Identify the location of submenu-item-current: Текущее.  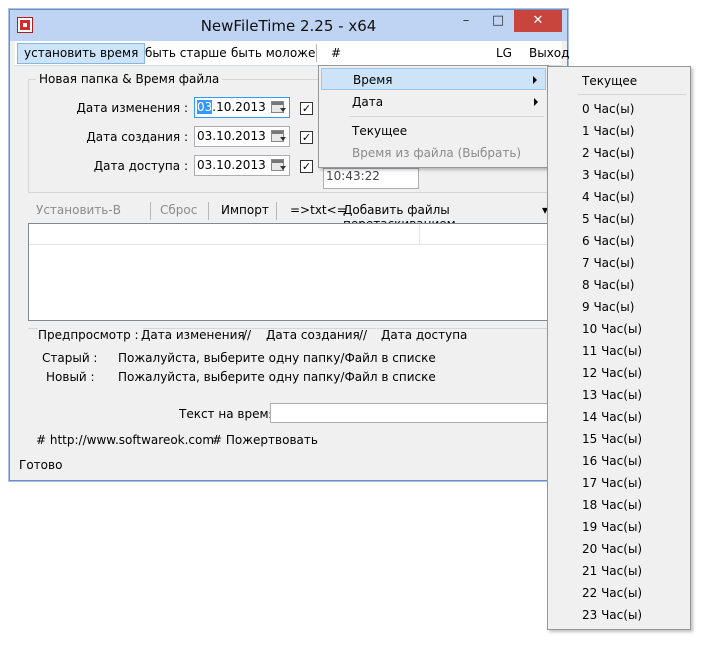
(609, 81).